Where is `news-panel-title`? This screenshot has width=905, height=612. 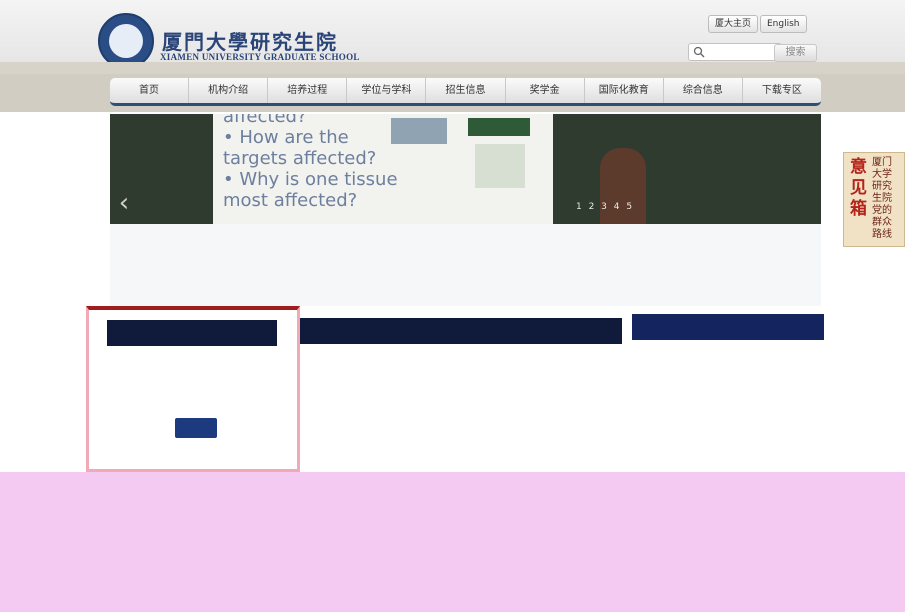
news-panel-title is located at coordinates (461, 331).